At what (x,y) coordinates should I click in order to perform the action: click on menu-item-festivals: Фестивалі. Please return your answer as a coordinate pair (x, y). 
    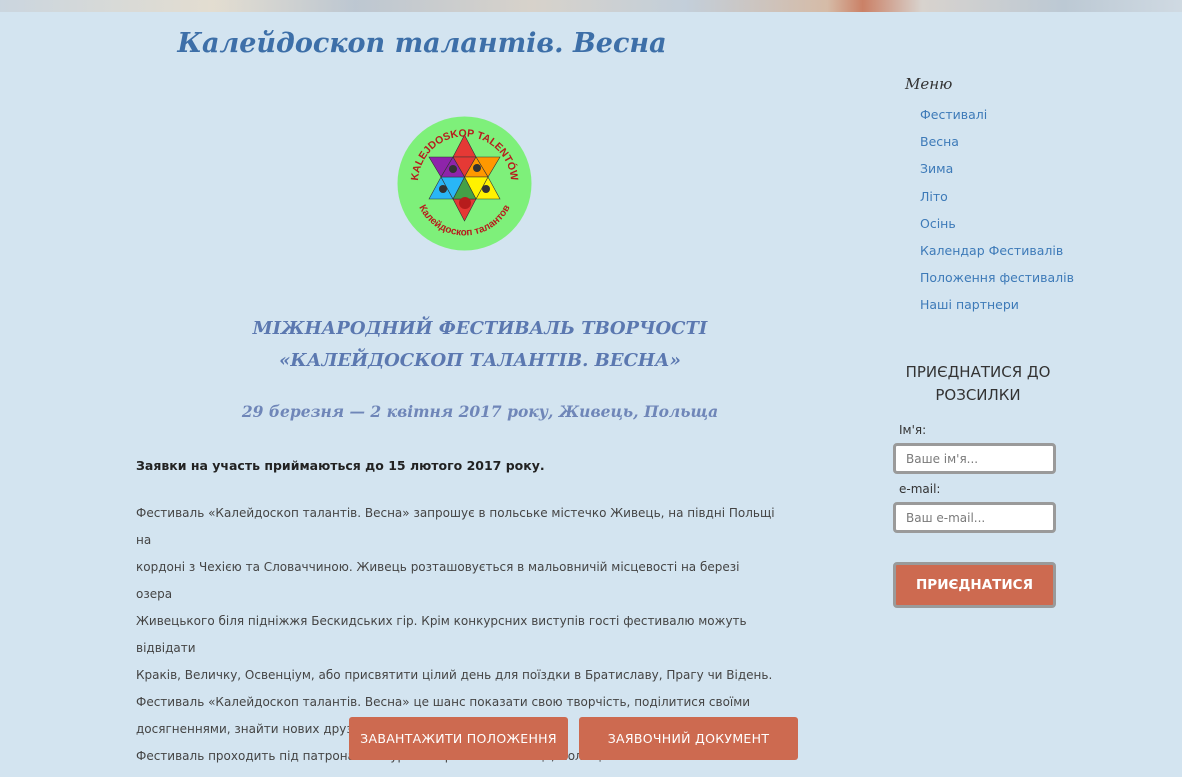
    Looking at the image, I should click on (997, 120).